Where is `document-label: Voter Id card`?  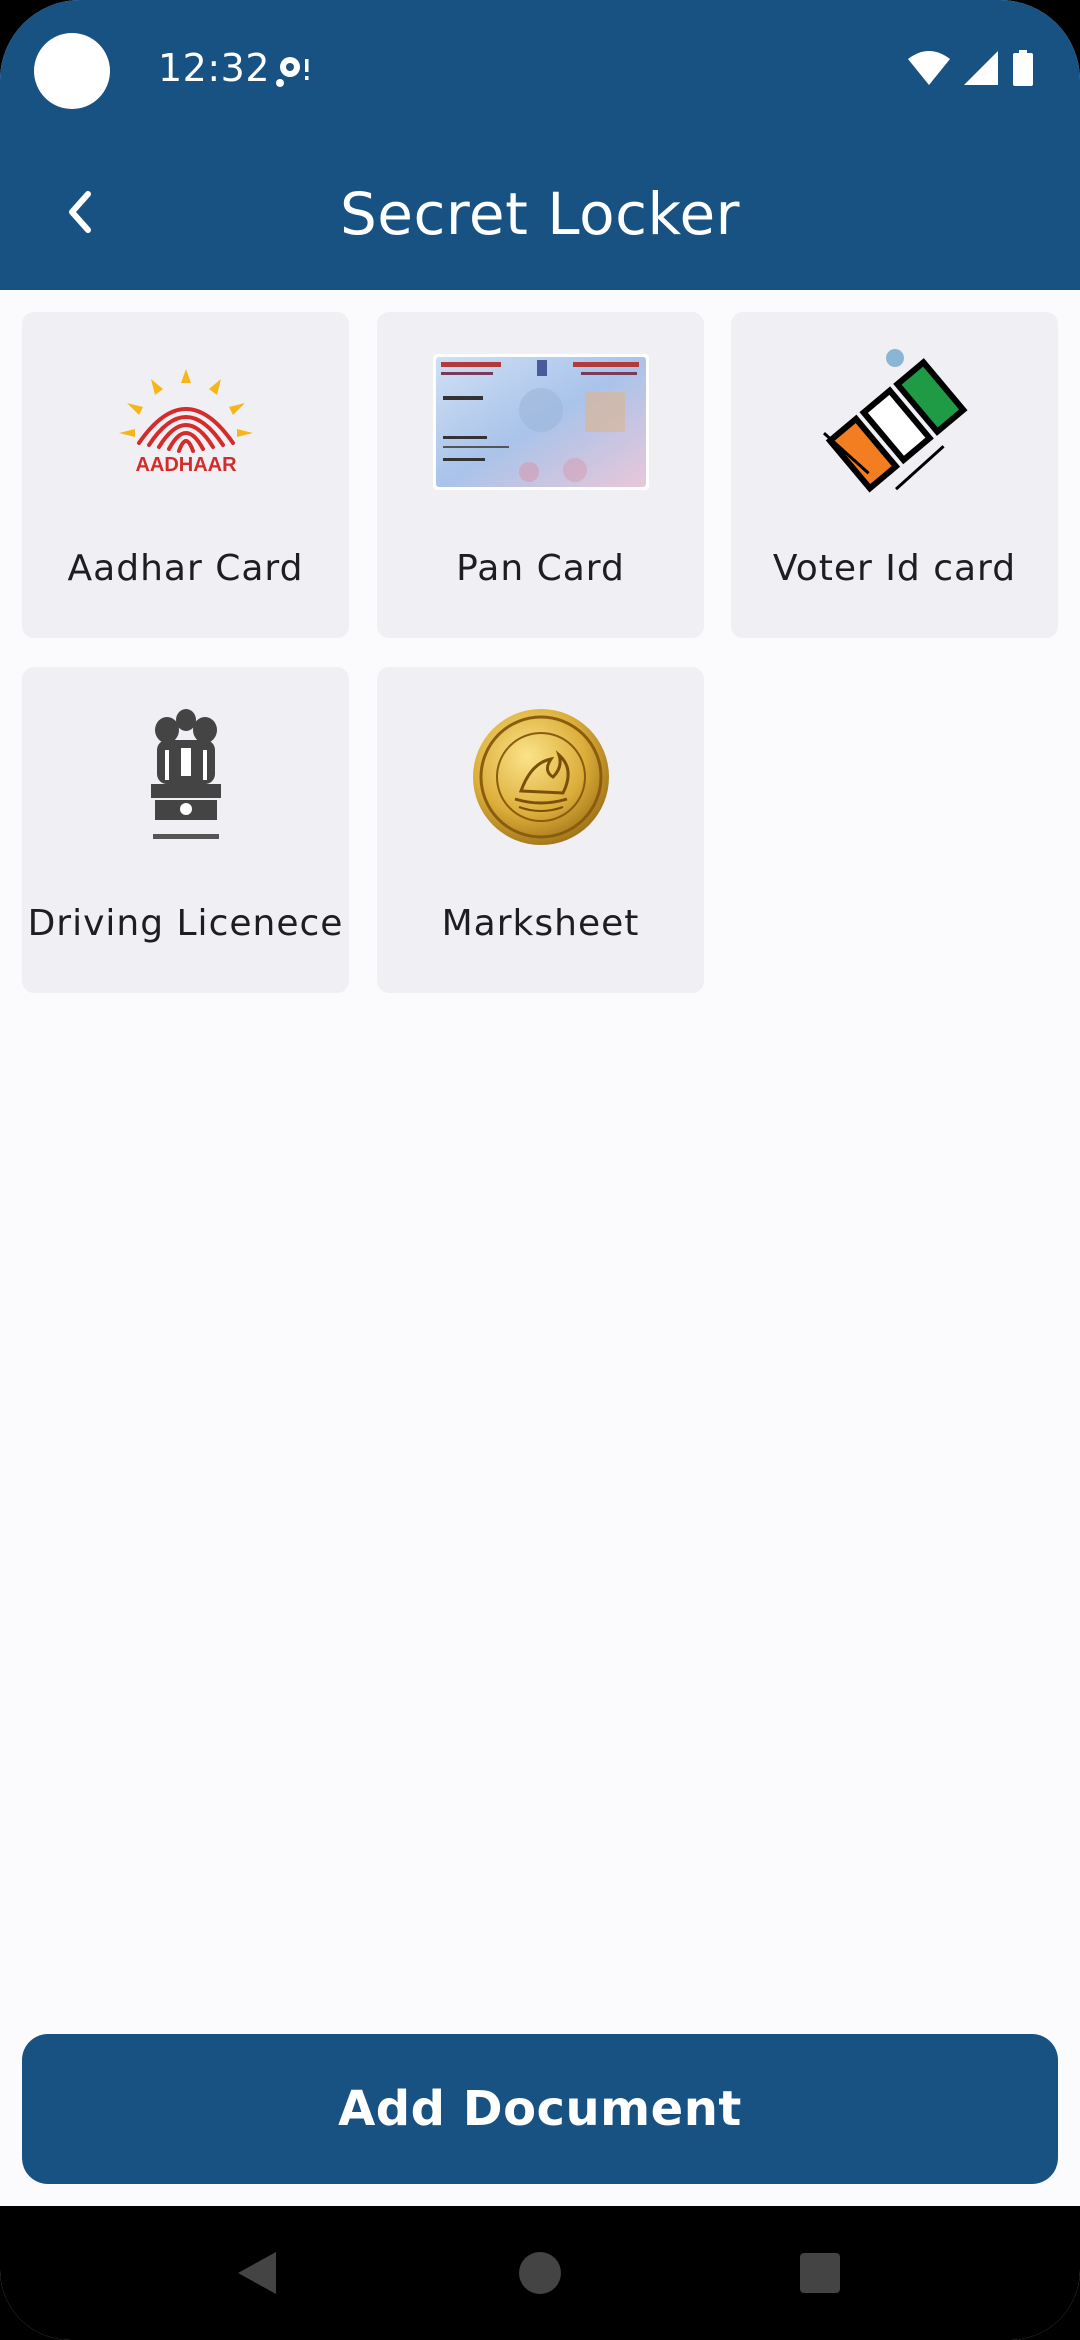
document-label: Voter Id card is located at coordinates (894, 568).